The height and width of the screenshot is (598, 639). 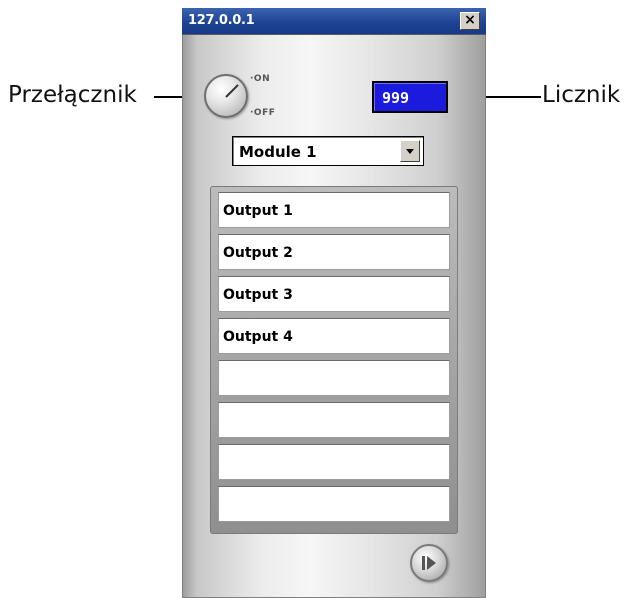 I want to click on play-icon, so click(x=429, y=563).